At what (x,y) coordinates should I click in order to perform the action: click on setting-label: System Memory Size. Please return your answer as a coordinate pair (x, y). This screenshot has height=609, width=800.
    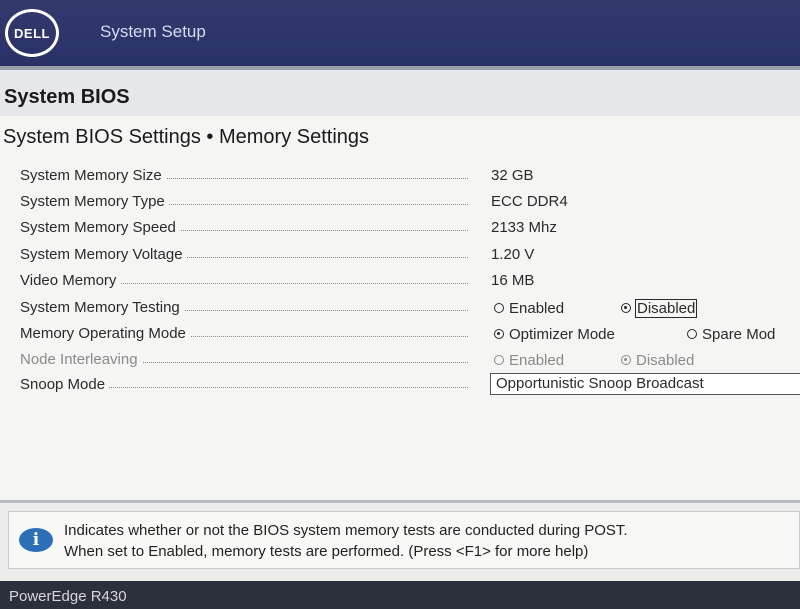
    Looking at the image, I should click on (93, 176).